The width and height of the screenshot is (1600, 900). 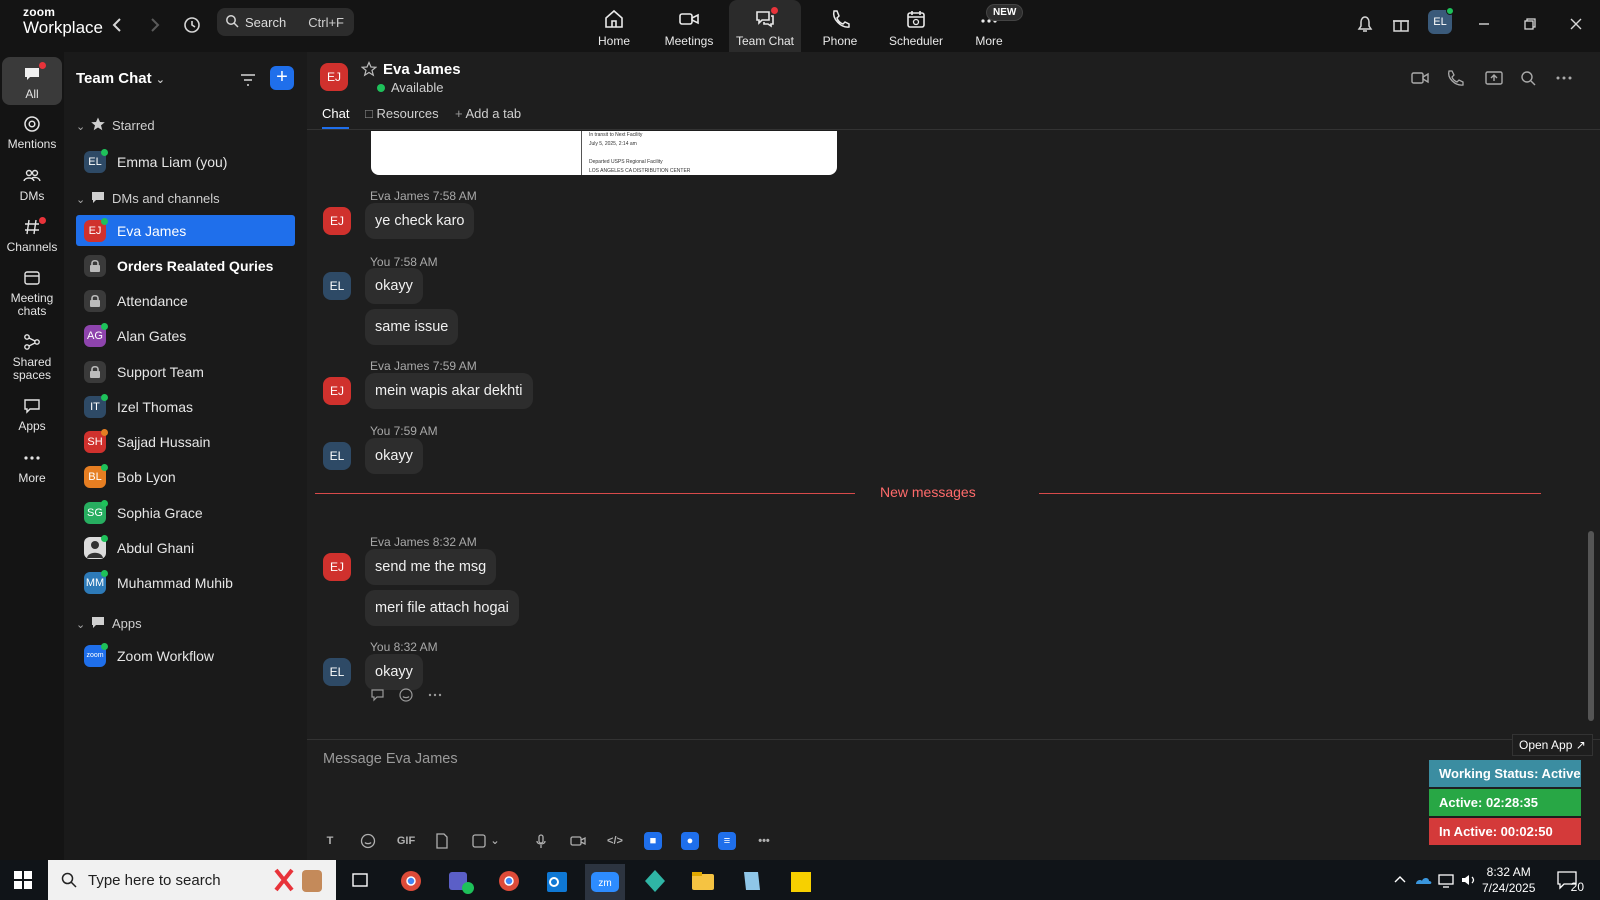 I want to click on sidebar-item-muhammad-muhib: MM Muhammad Muhib, so click(x=185, y=582).